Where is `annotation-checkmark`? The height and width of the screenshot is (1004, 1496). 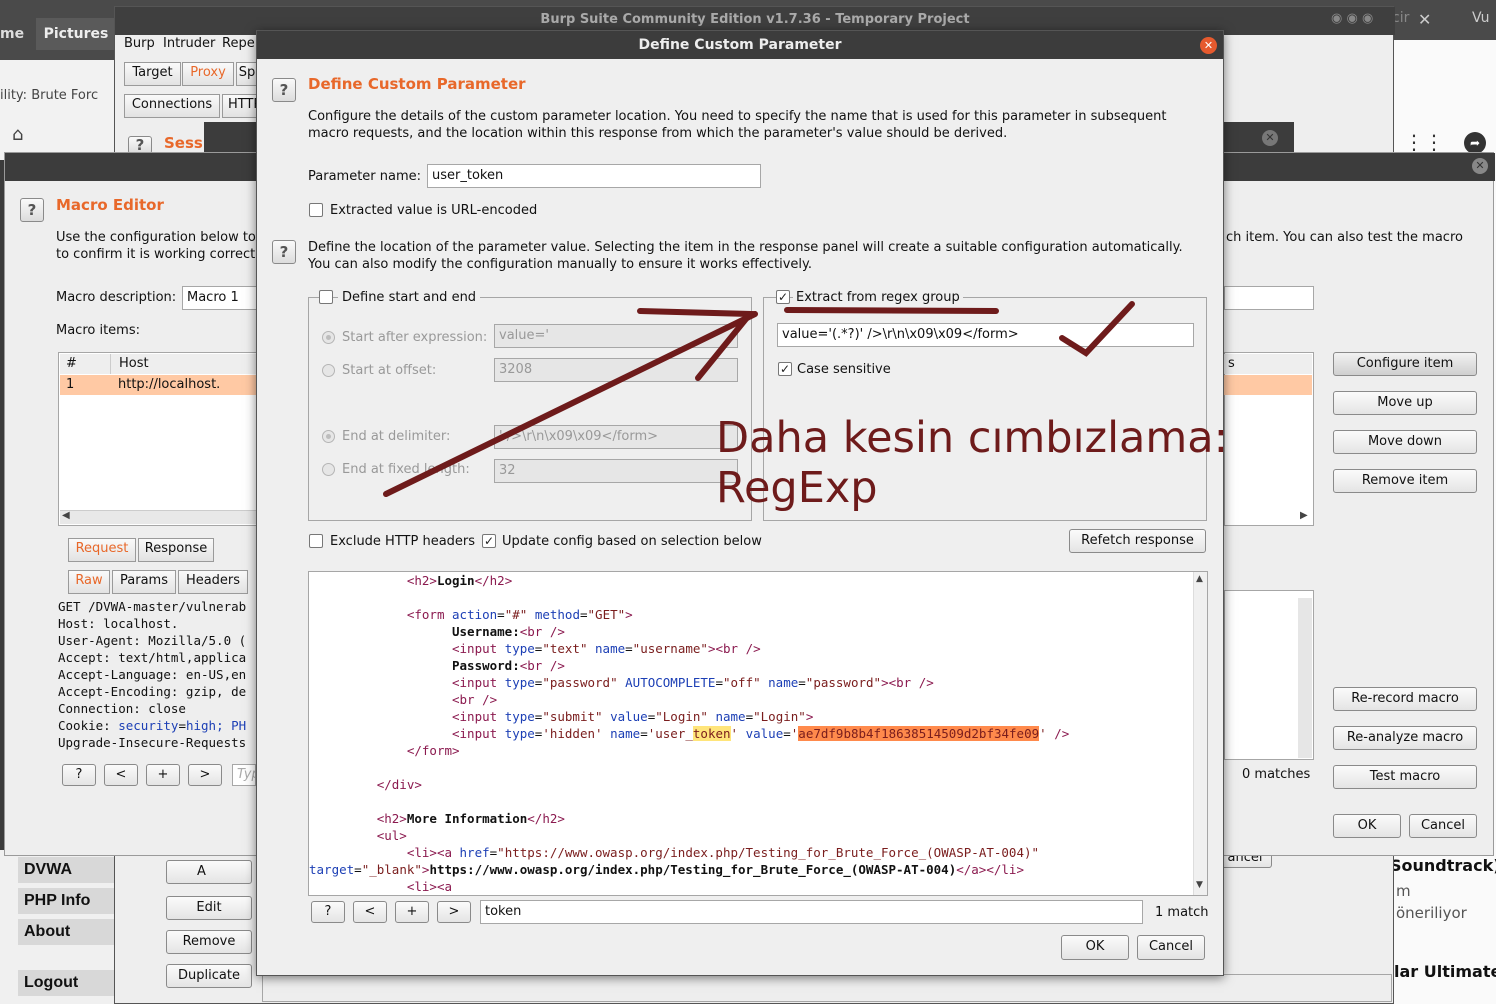
annotation-checkmark is located at coordinates (1097, 329).